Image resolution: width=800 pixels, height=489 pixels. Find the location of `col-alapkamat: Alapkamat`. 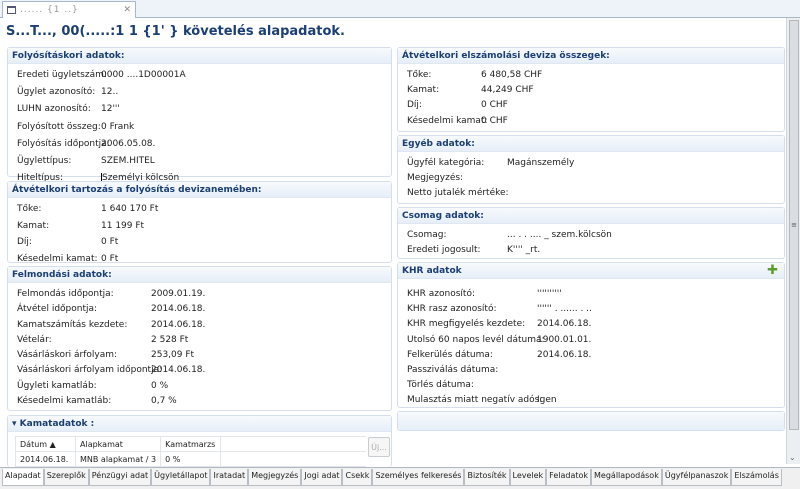

col-alapkamat: Alapkamat is located at coordinates (118, 444).